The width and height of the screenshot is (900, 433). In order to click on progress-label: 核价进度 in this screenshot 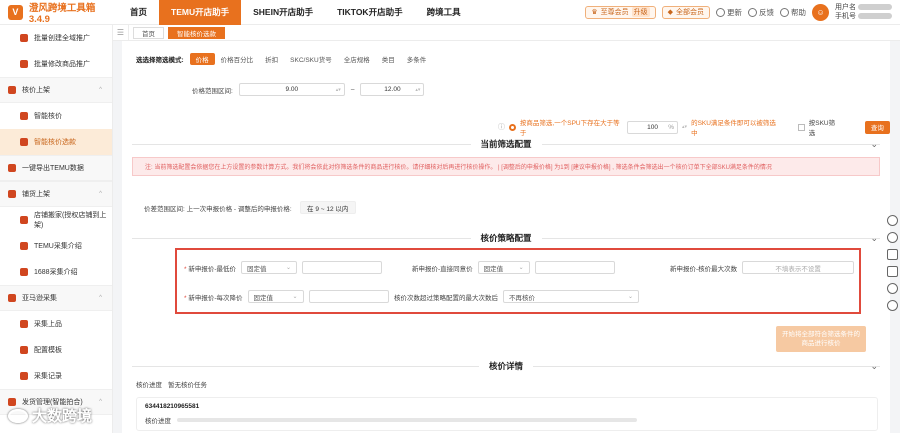, I will do `click(149, 385)`.